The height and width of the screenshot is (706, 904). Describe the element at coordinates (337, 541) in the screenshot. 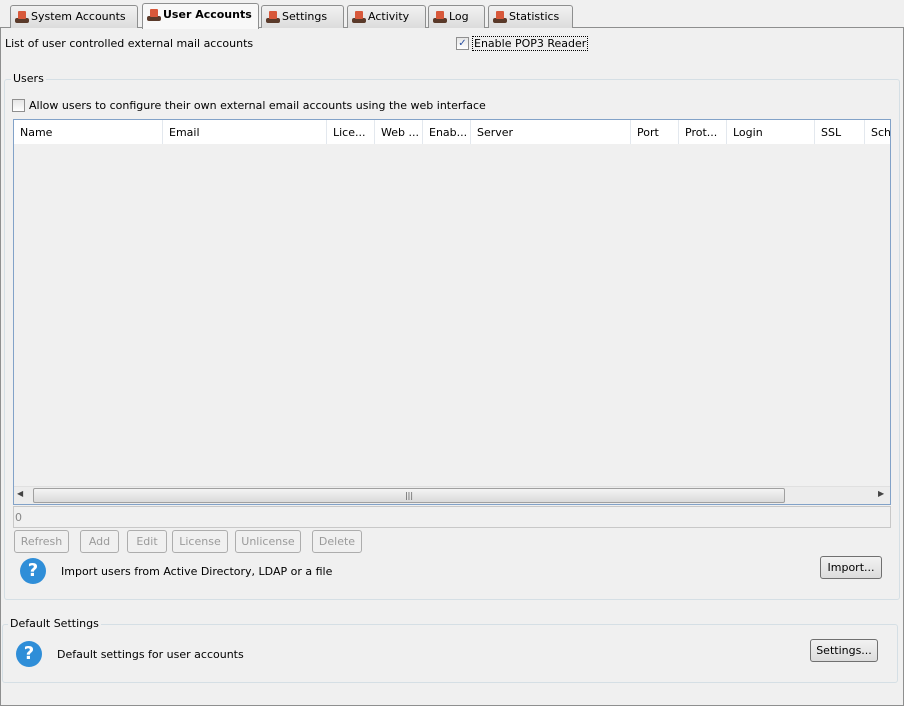

I see `delete-button: Delete` at that location.